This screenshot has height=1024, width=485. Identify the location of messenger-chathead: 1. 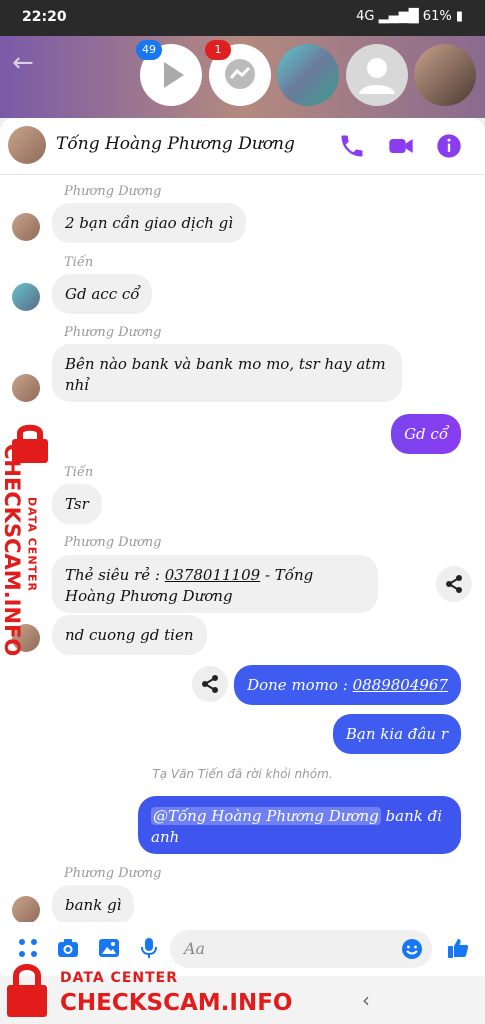
(238, 73).